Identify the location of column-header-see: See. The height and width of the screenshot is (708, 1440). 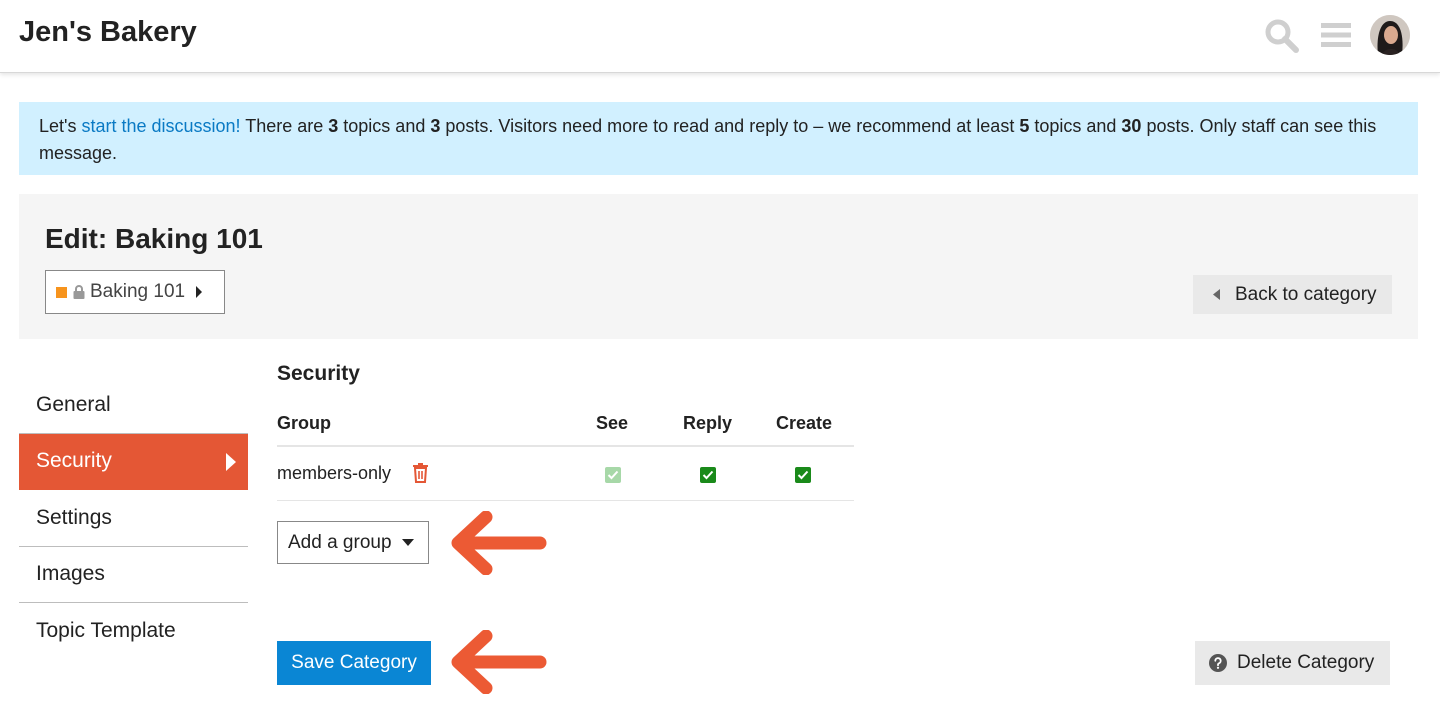
(612, 423).